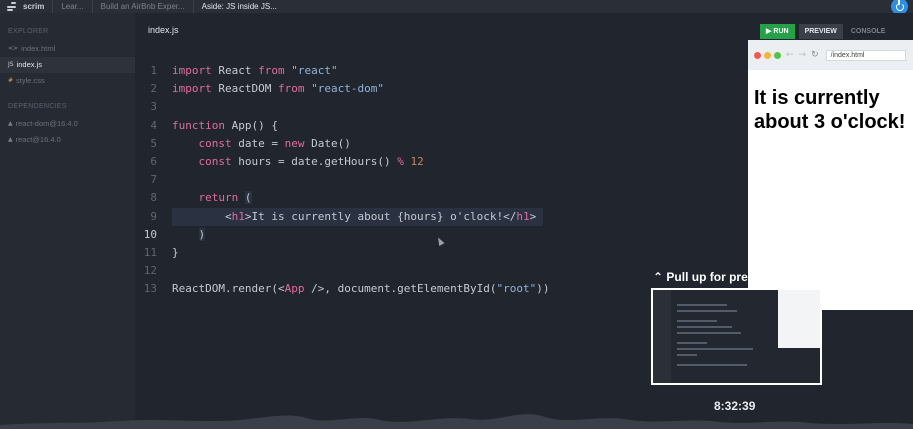 The height and width of the screenshot is (429, 913). Describe the element at coordinates (757, 55) in the screenshot. I see `close-dot-icon` at that location.